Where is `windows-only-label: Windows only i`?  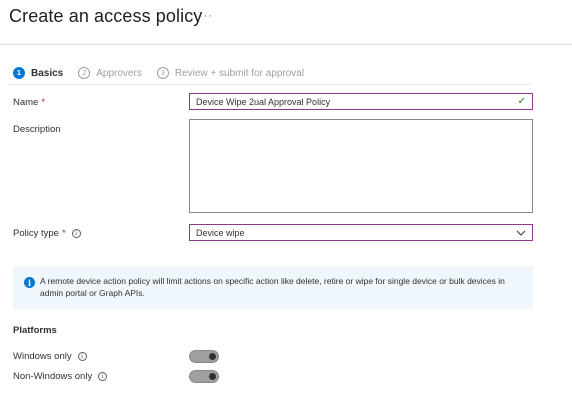
windows-only-label: Windows only i is located at coordinates (50, 356).